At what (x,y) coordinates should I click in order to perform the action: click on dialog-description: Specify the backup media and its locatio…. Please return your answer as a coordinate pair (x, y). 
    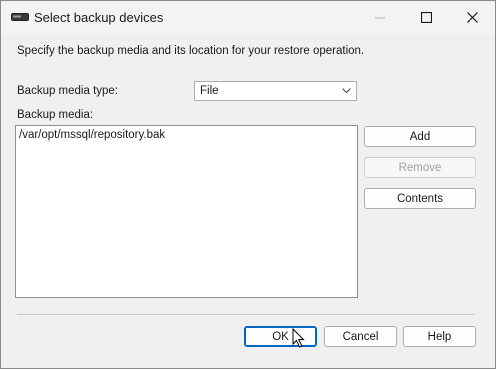
    Looking at the image, I should click on (191, 51).